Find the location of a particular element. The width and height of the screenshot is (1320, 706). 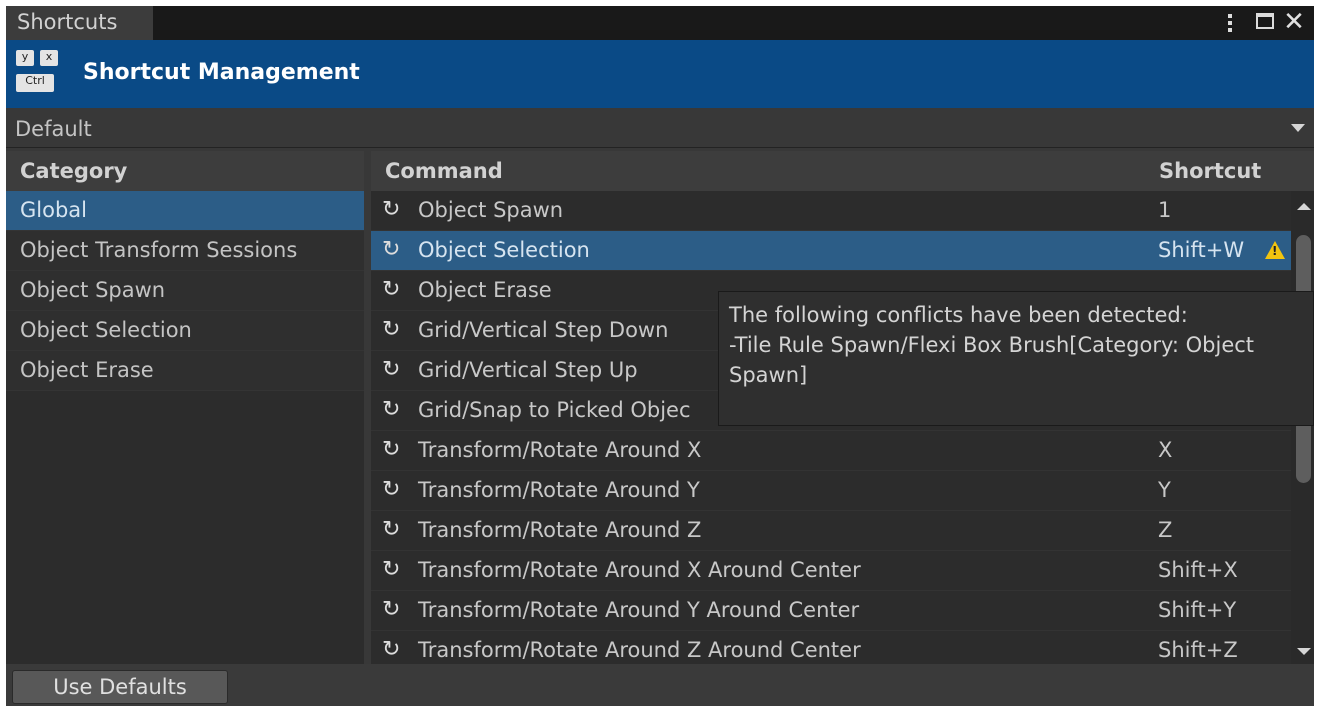

tab-shortcuts: Shortcuts is located at coordinates (79, 23).